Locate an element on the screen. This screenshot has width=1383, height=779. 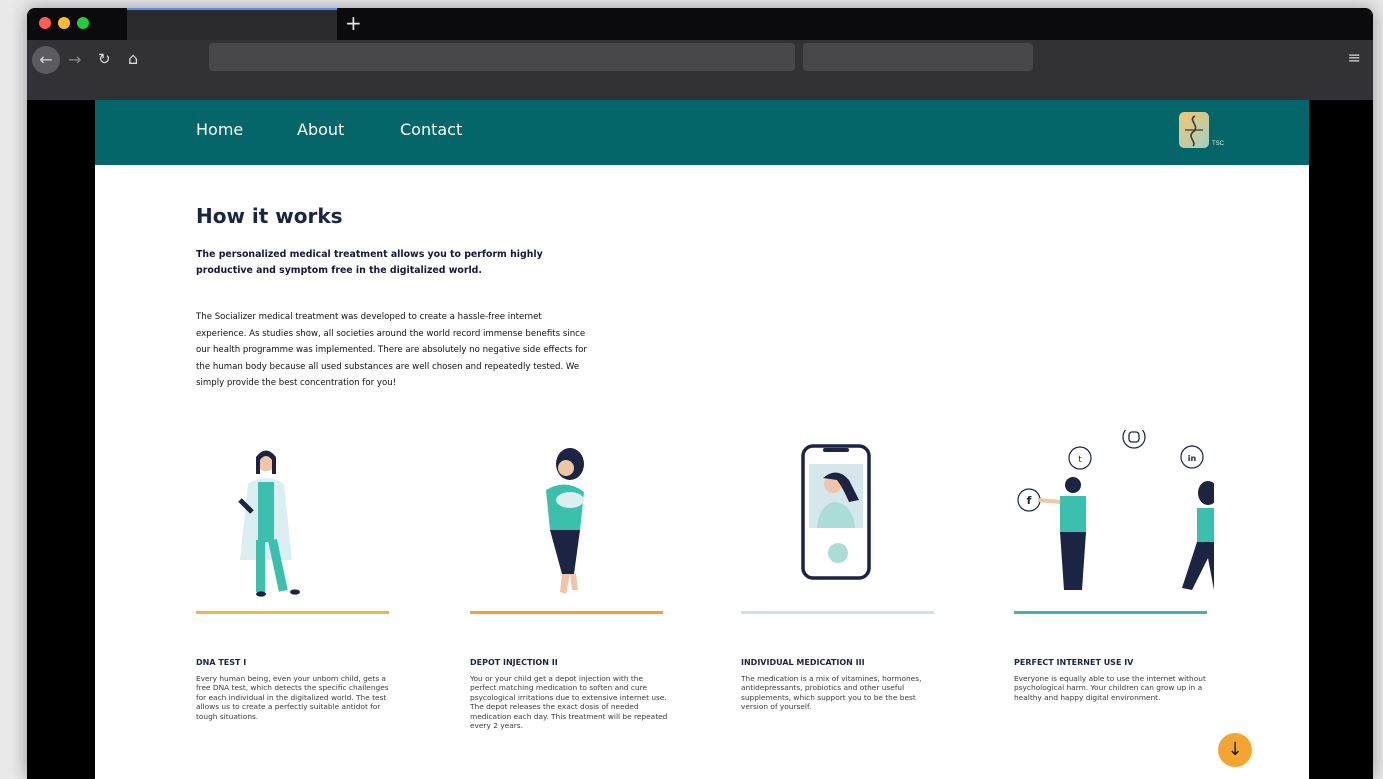
logo-mark-icon is located at coordinates (1194, 131).